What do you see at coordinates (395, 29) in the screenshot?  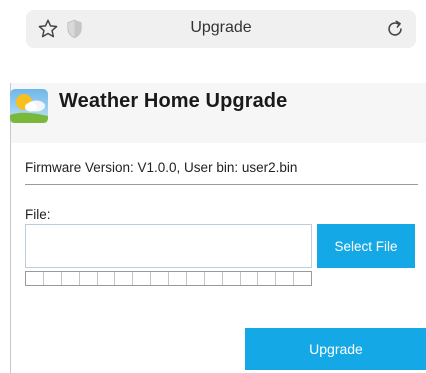 I see `reload-icon` at bounding box center [395, 29].